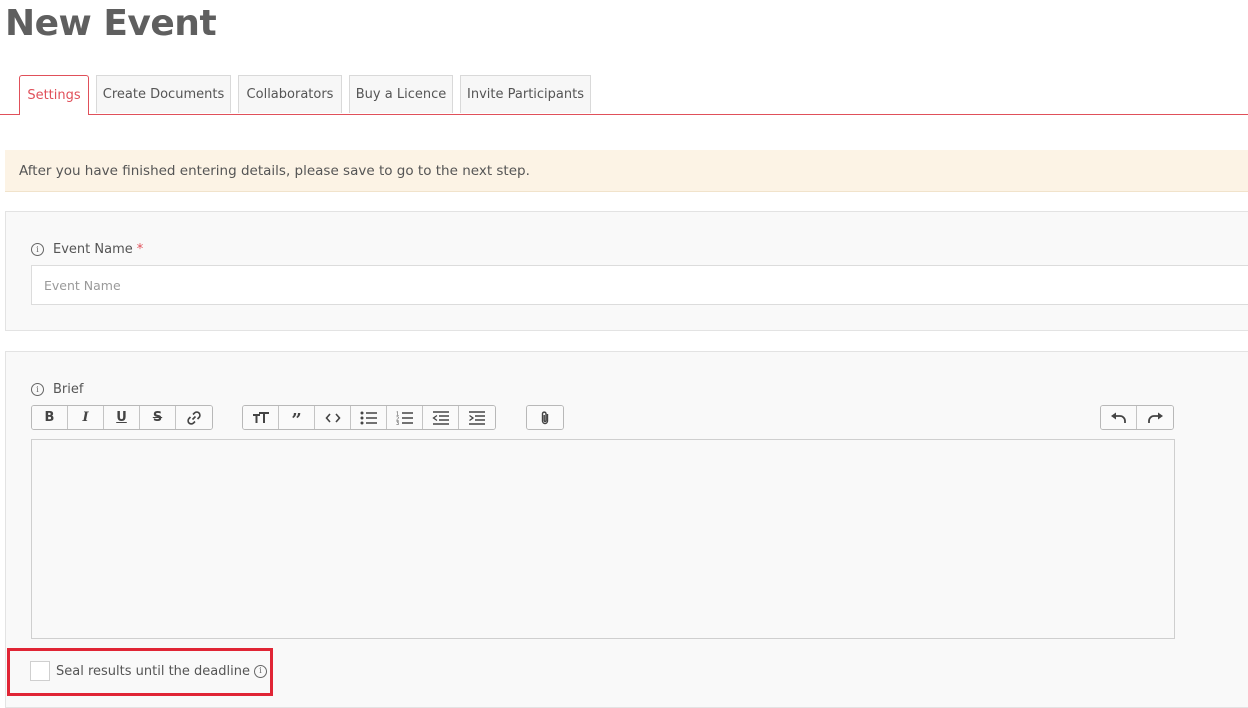  Describe the element at coordinates (441, 417) in the screenshot. I see `outdent-icon` at that location.